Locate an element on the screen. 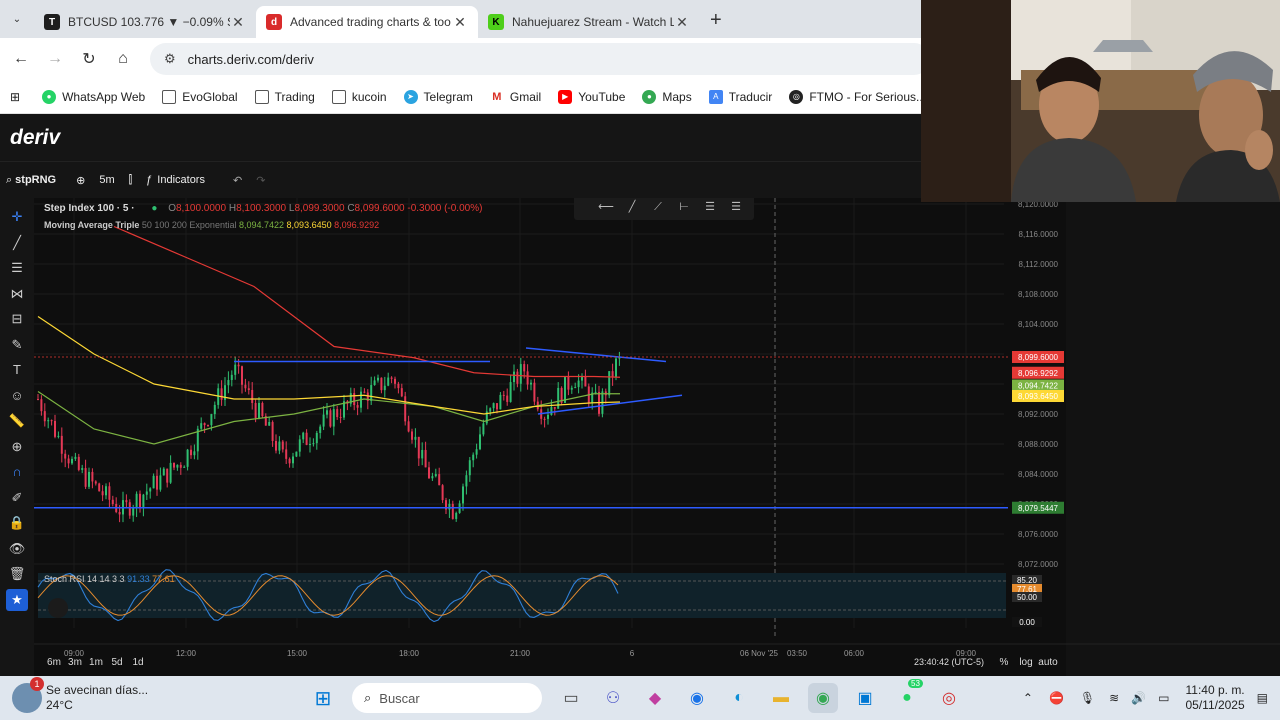 The height and width of the screenshot is (720, 1280). bookmark-traducir: A Traducir is located at coordinates (740, 96).